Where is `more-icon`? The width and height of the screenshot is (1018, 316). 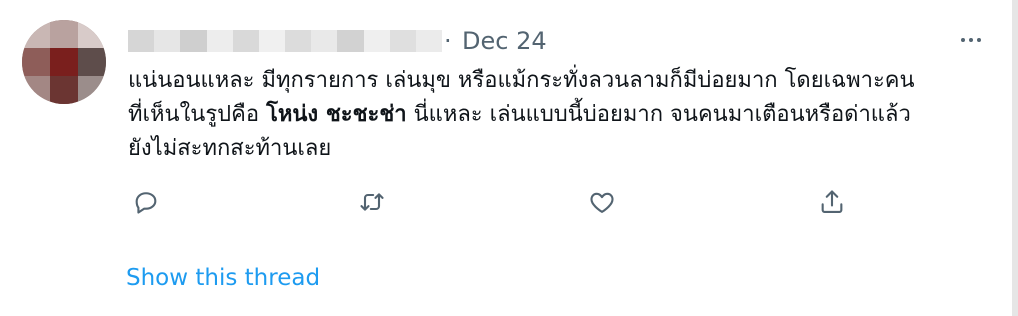
more-icon is located at coordinates (971, 40).